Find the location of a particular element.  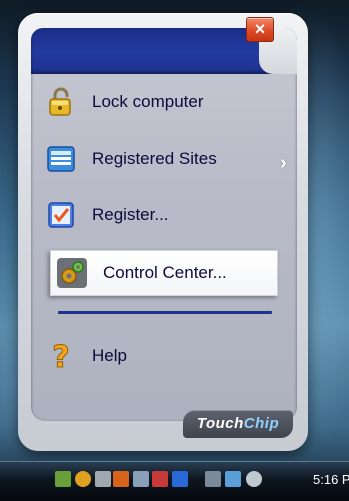

display-icon is located at coordinates (141, 479).